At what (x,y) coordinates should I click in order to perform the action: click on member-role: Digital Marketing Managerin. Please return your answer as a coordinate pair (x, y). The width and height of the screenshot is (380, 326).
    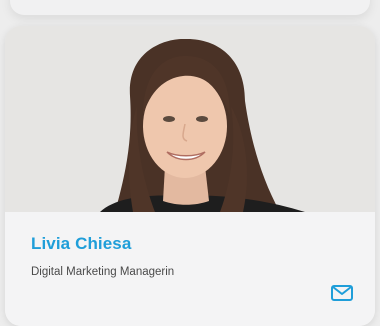
    Looking at the image, I should click on (103, 272).